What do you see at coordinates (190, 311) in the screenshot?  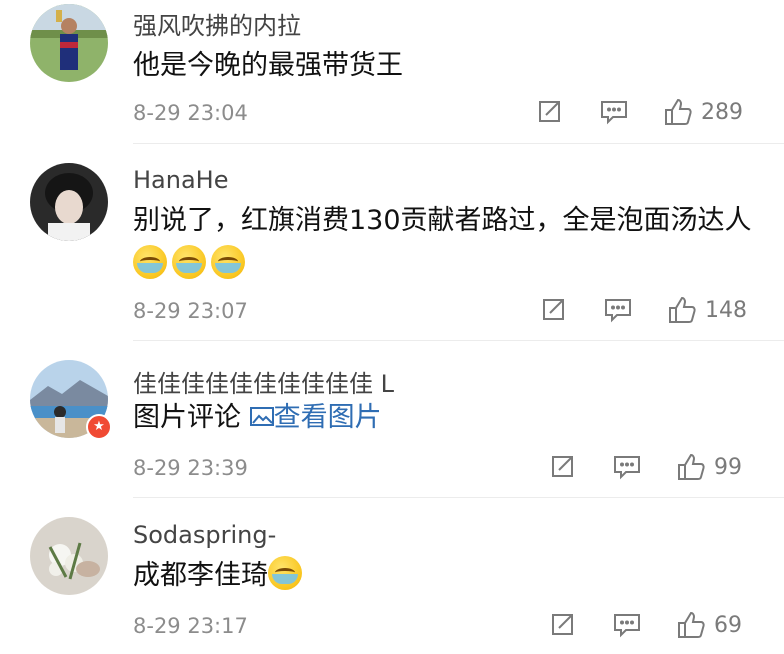 I see `timestamp: 8-29 23:07` at bounding box center [190, 311].